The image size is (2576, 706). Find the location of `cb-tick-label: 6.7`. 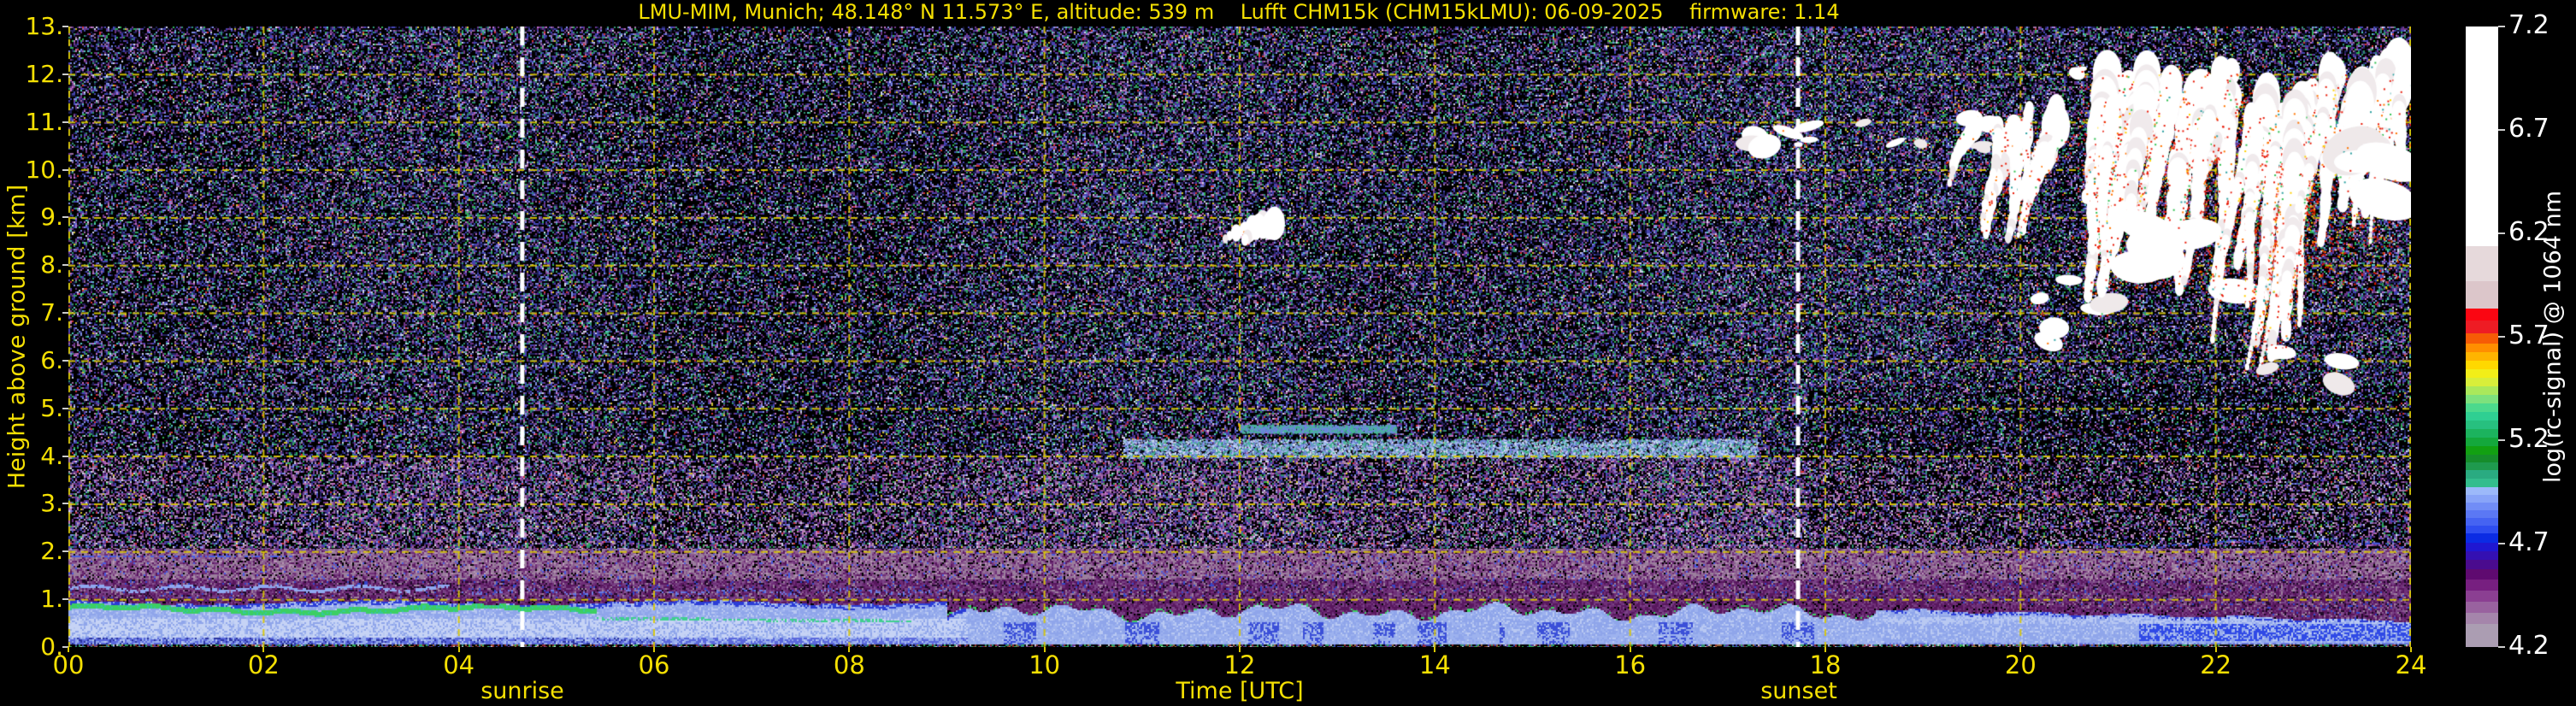

cb-tick-label: 6.7 is located at coordinates (2528, 129).